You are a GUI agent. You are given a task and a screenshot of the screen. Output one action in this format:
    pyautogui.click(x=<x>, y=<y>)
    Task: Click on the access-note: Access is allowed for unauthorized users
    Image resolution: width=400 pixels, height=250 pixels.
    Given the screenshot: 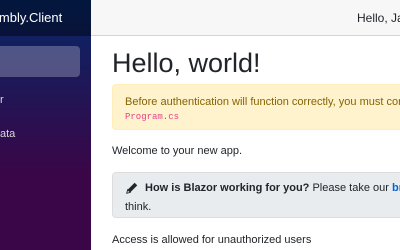 What is the action you would take?
    pyautogui.click(x=212, y=240)
    